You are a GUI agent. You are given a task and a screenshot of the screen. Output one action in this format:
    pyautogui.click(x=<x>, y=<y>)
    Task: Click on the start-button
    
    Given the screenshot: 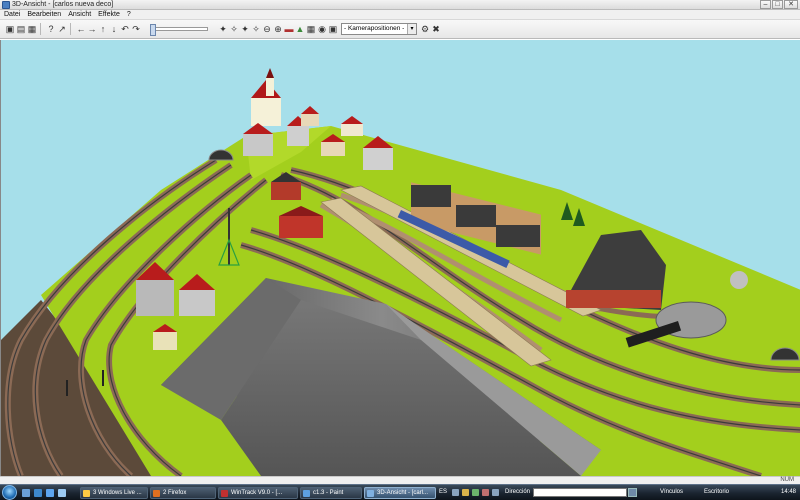 What is the action you would take?
    pyautogui.click(x=9, y=492)
    